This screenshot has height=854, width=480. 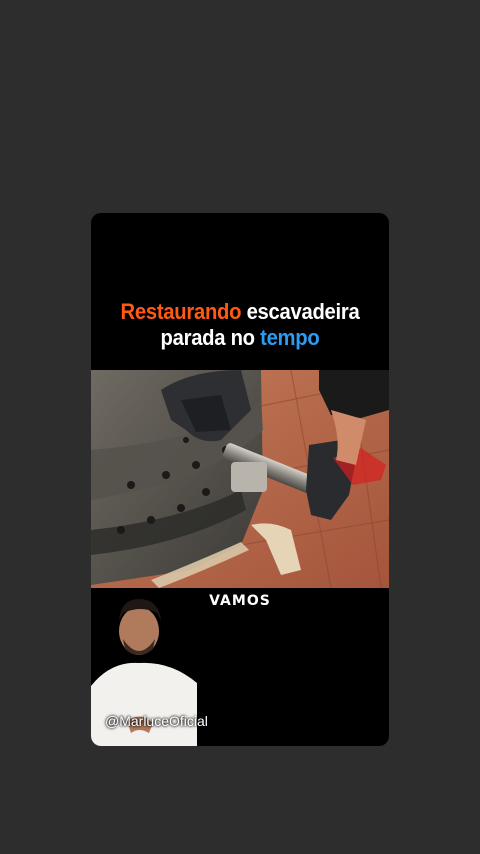 I want to click on title-line-2-start: parada no, so click(x=210, y=337).